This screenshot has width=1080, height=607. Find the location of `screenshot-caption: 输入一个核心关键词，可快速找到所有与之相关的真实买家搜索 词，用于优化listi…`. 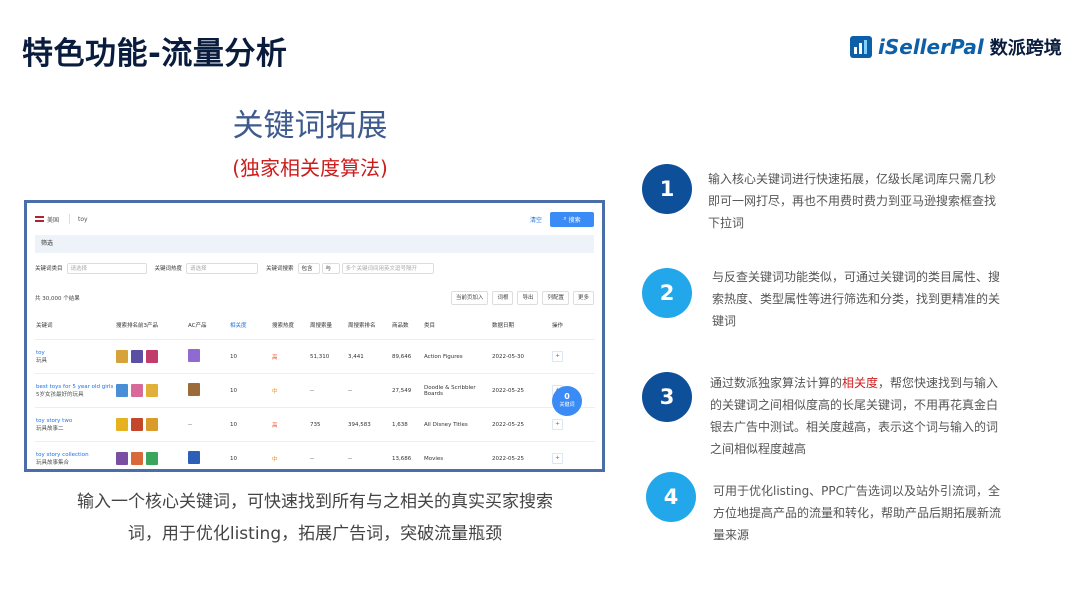

screenshot-caption: 输入一个核心关键词，可快速找到所有与之相关的真实买家搜索 词，用于优化listi… is located at coordinates (315, 518).